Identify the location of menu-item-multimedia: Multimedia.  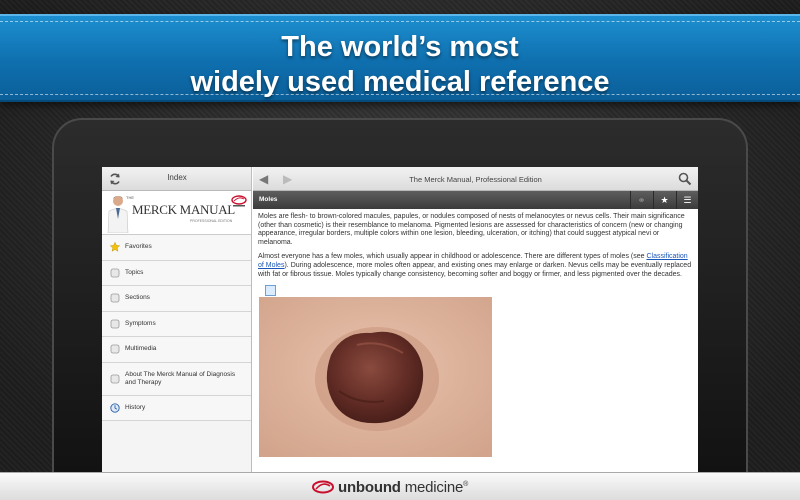
(176, 350).